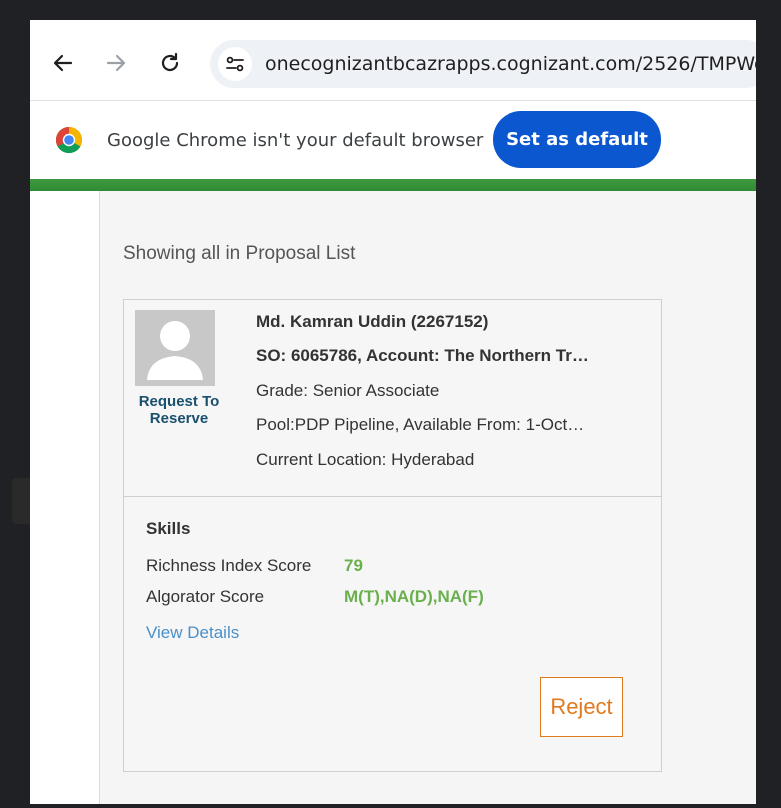  Describe the element at coordinates (577, 139) in the screenshot. I see `set-as-default-button: Set as default` at that location.